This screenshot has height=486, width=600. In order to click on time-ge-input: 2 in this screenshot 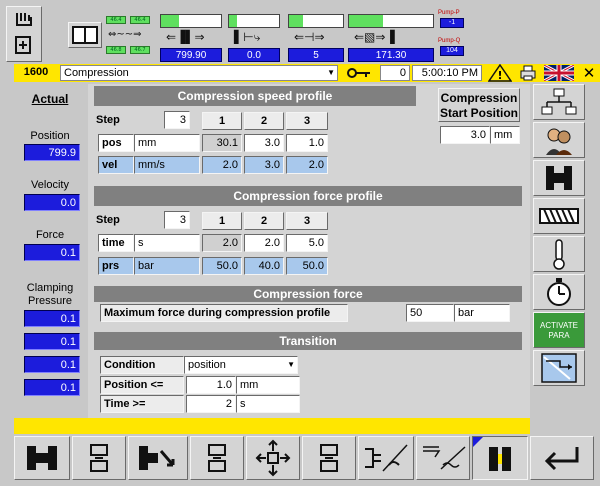, I will do `click(211, 404)`.